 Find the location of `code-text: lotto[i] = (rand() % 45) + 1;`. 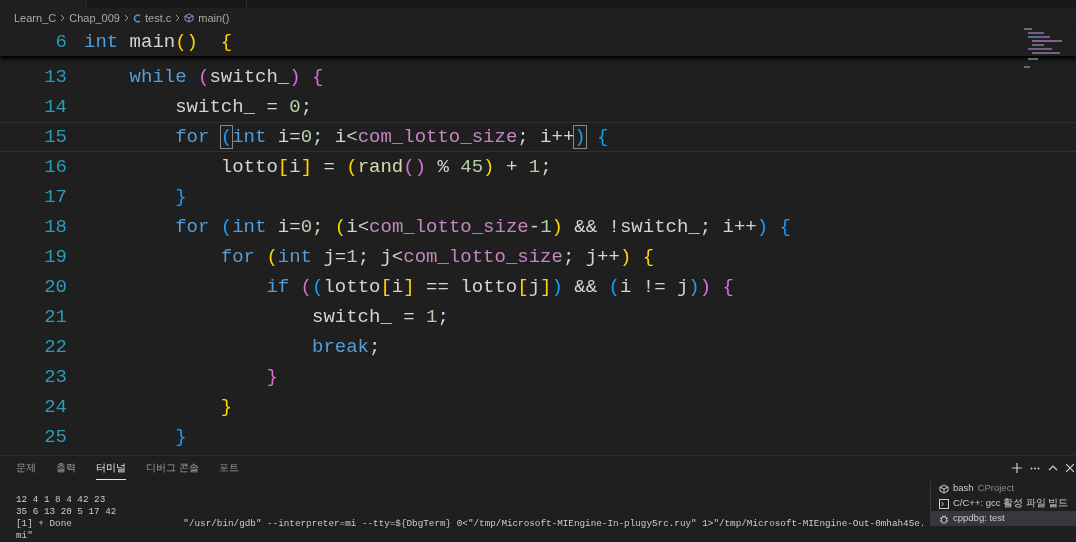

code-text: lotto[i] = (rand() % 45) + 1; is located at coordinates (386, 167).